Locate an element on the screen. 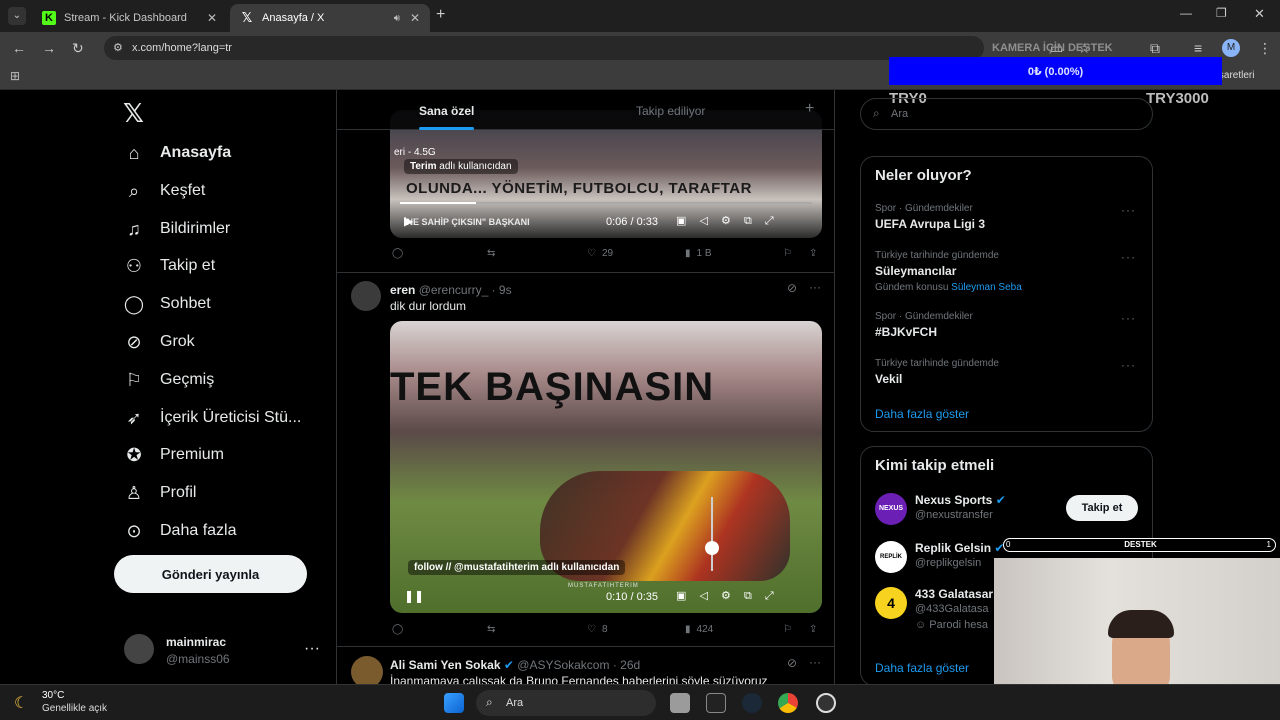 The height and width of the screenshot is (720, 1280). tab-kick-dashboard: K Stream - Kick Dashboard ✕ is located at coordinates (129, 18).